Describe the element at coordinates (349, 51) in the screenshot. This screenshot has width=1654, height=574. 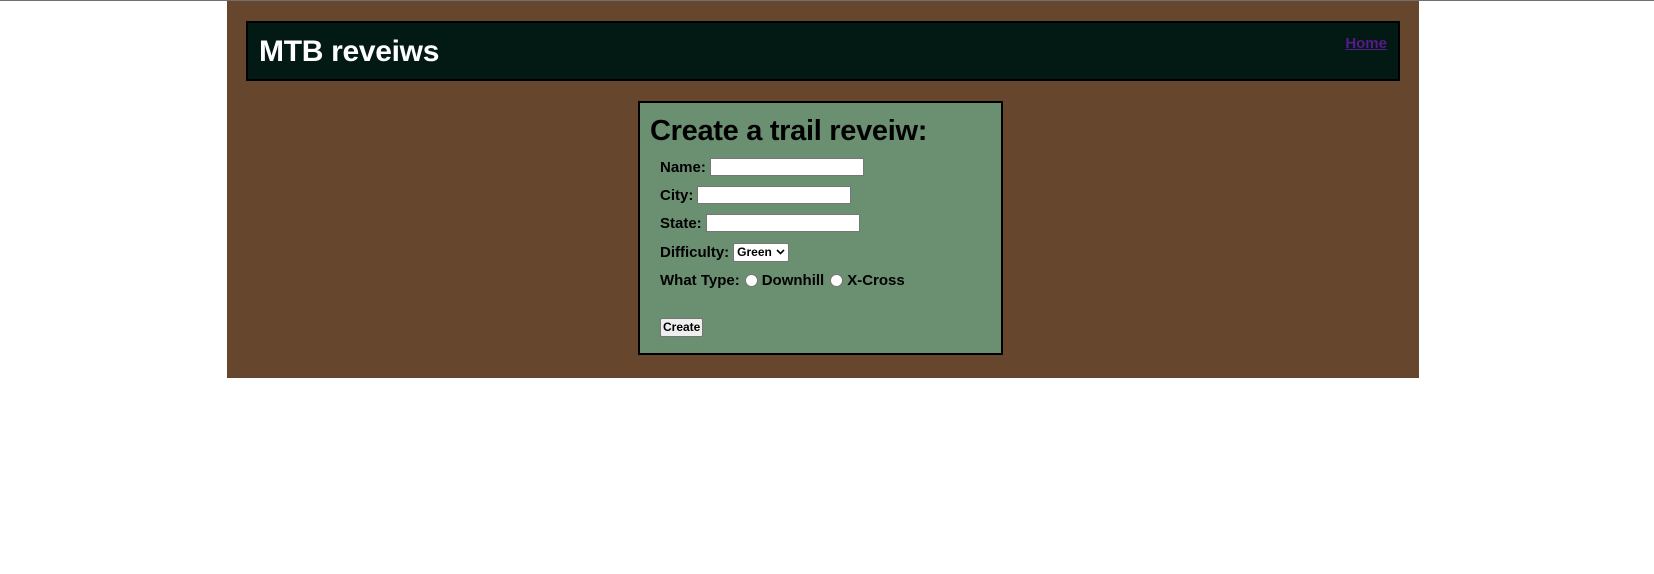
I see `site-title: MTB reveiws` at that location.